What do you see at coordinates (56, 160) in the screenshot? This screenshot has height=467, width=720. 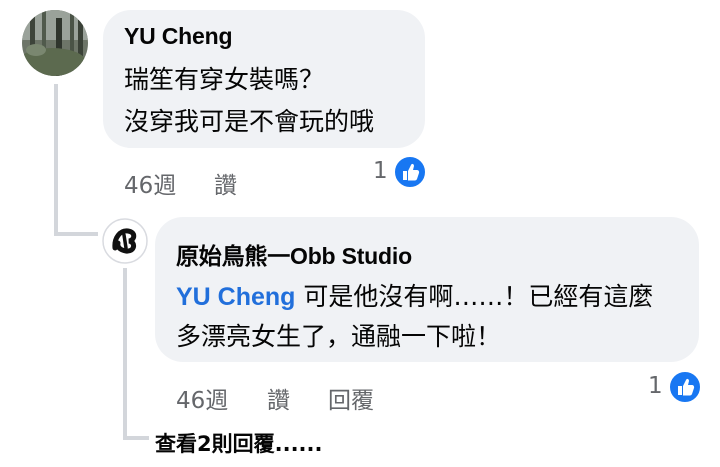 I see `thread-connector` at bounding box center [56, 160].